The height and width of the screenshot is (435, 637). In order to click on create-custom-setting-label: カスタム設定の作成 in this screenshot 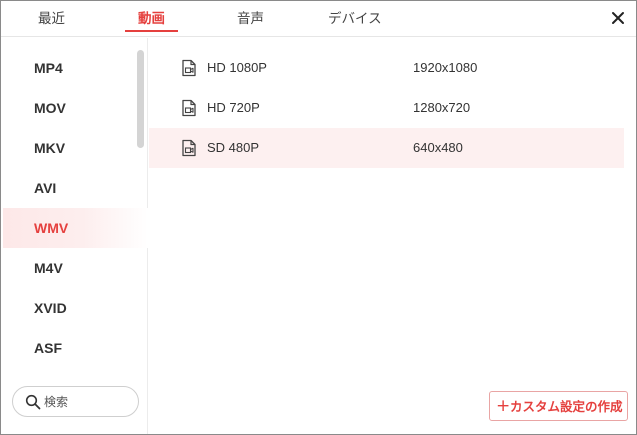, I will do `click(566, 406)`.